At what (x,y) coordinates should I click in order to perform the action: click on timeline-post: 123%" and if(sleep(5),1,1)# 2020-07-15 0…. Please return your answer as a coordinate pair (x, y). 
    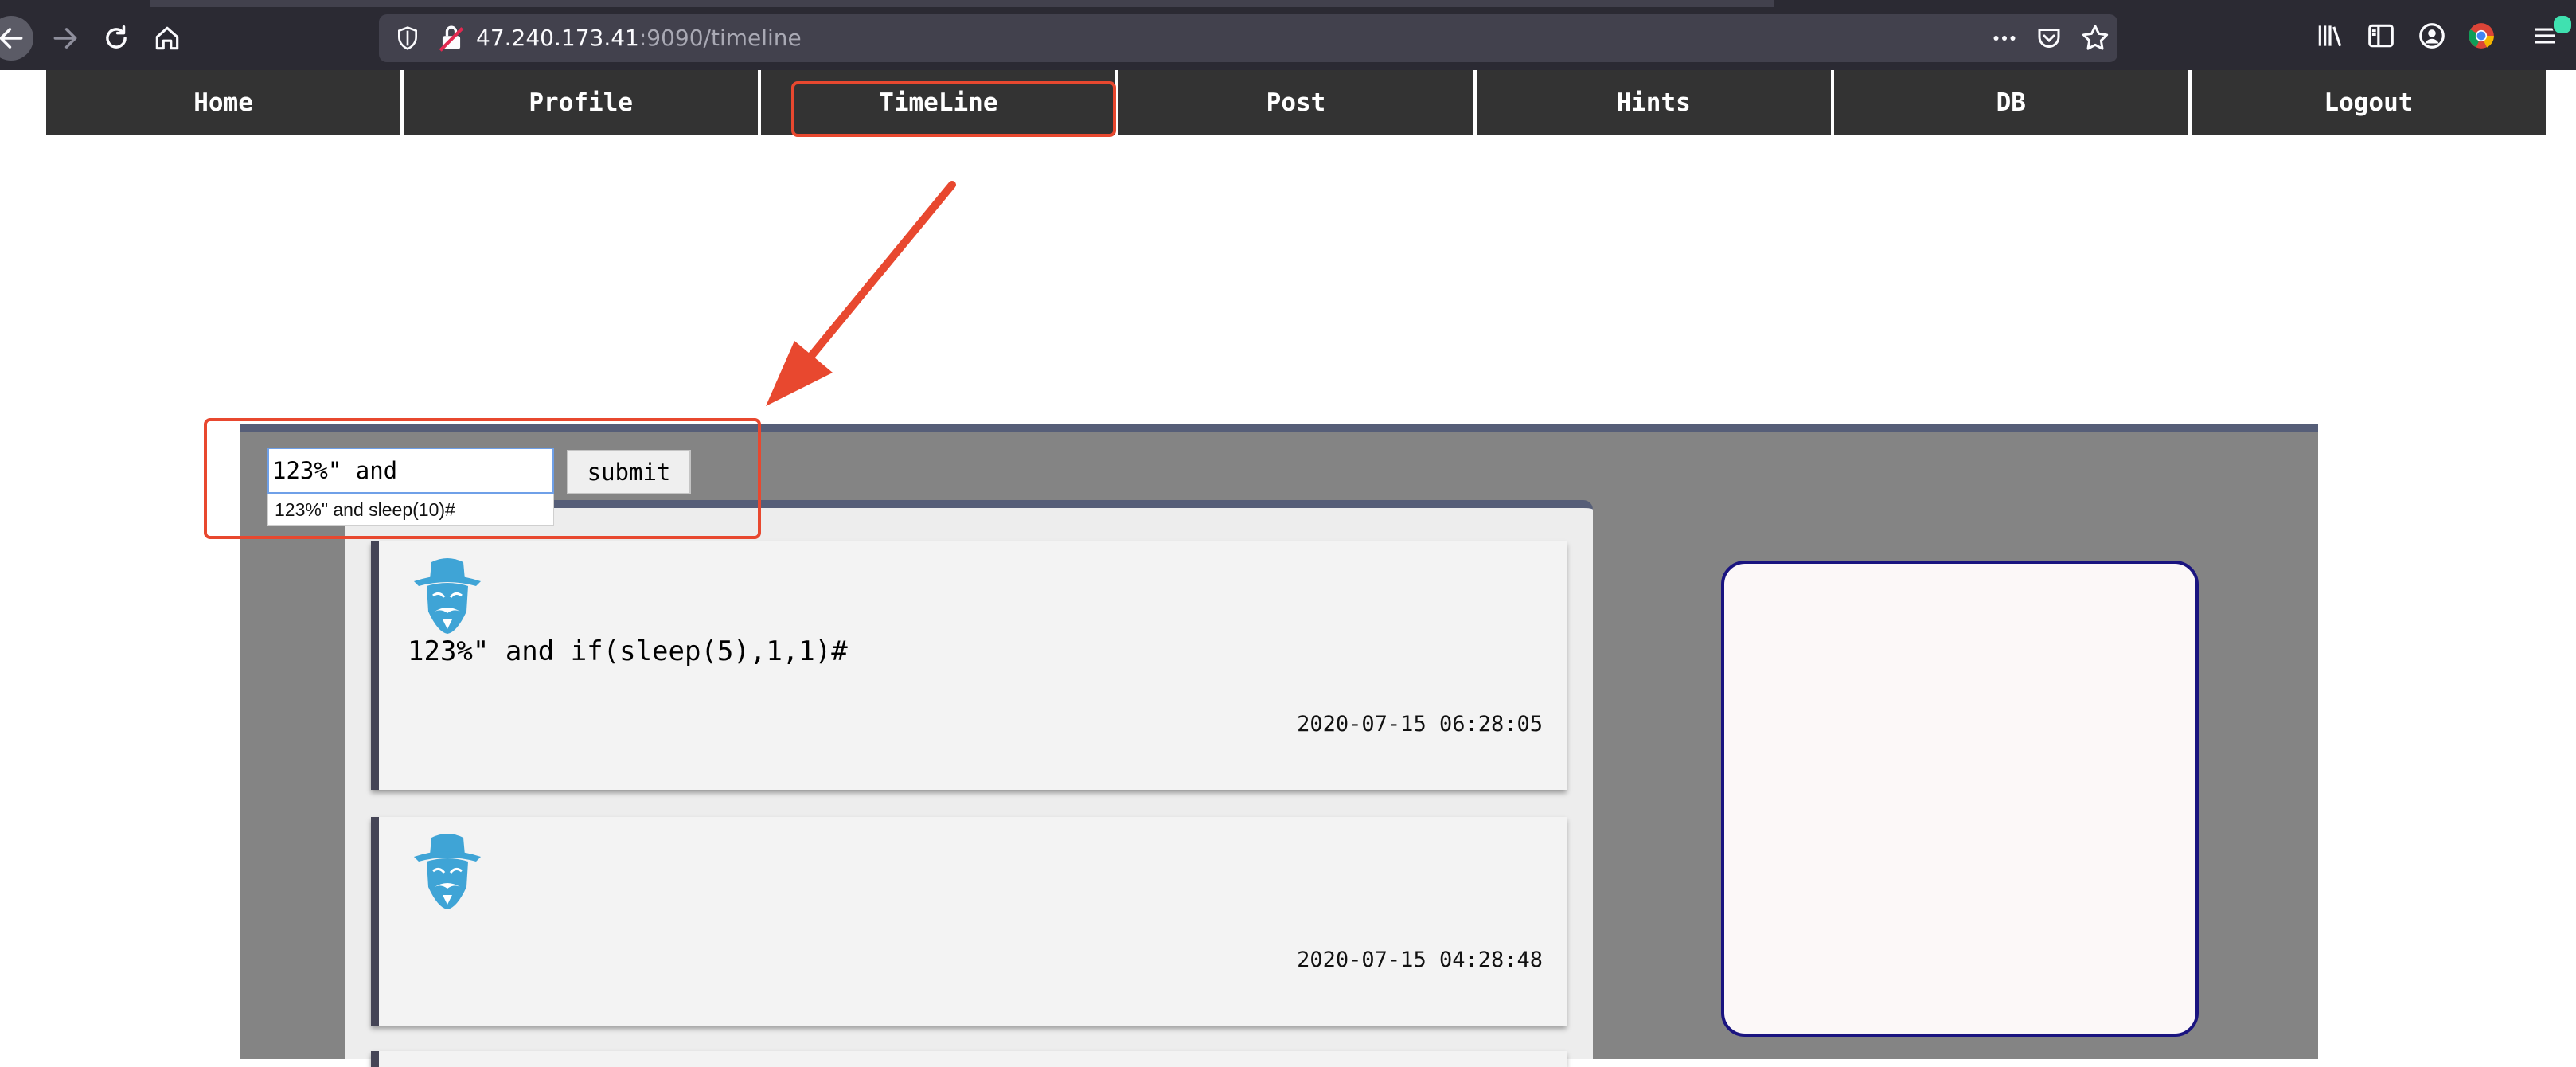
    Looking at the image, I should click on (969, 665).